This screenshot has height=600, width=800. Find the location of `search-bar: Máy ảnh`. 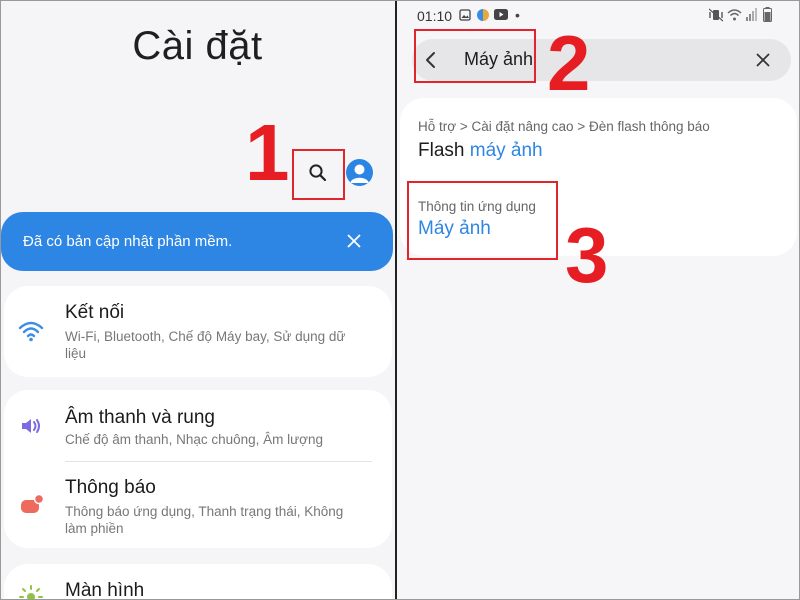

search-bar: Máy ảnh is located at coordinates (601, 60).